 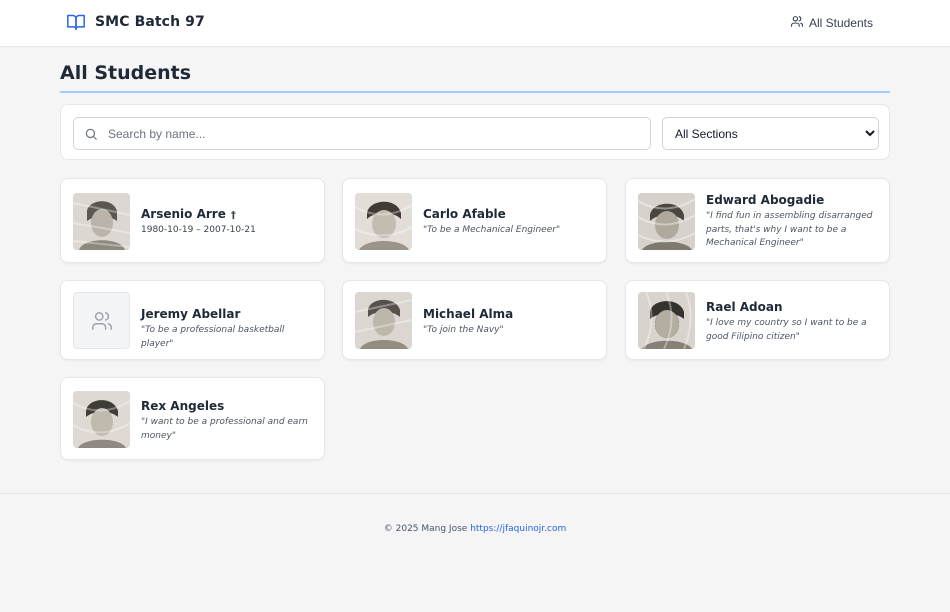 What do you see at coordinates (770, 133) in the screenshot?
I see `section-filter-select: All Sections` at bounding box center [770, 133].